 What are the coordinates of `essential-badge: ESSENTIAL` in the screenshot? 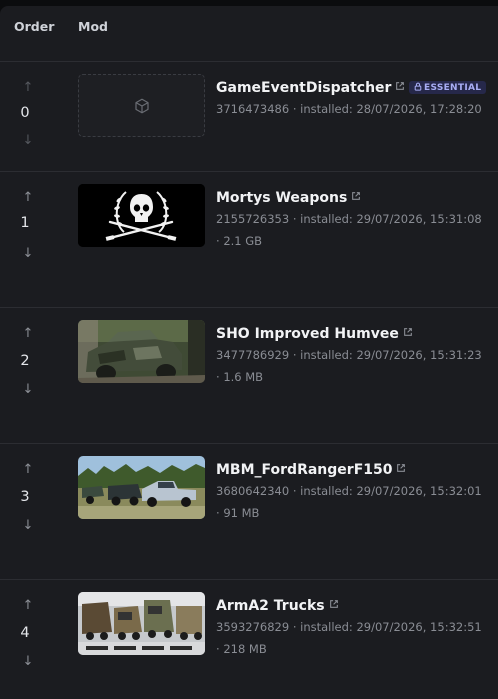 It's located at (448, 87).